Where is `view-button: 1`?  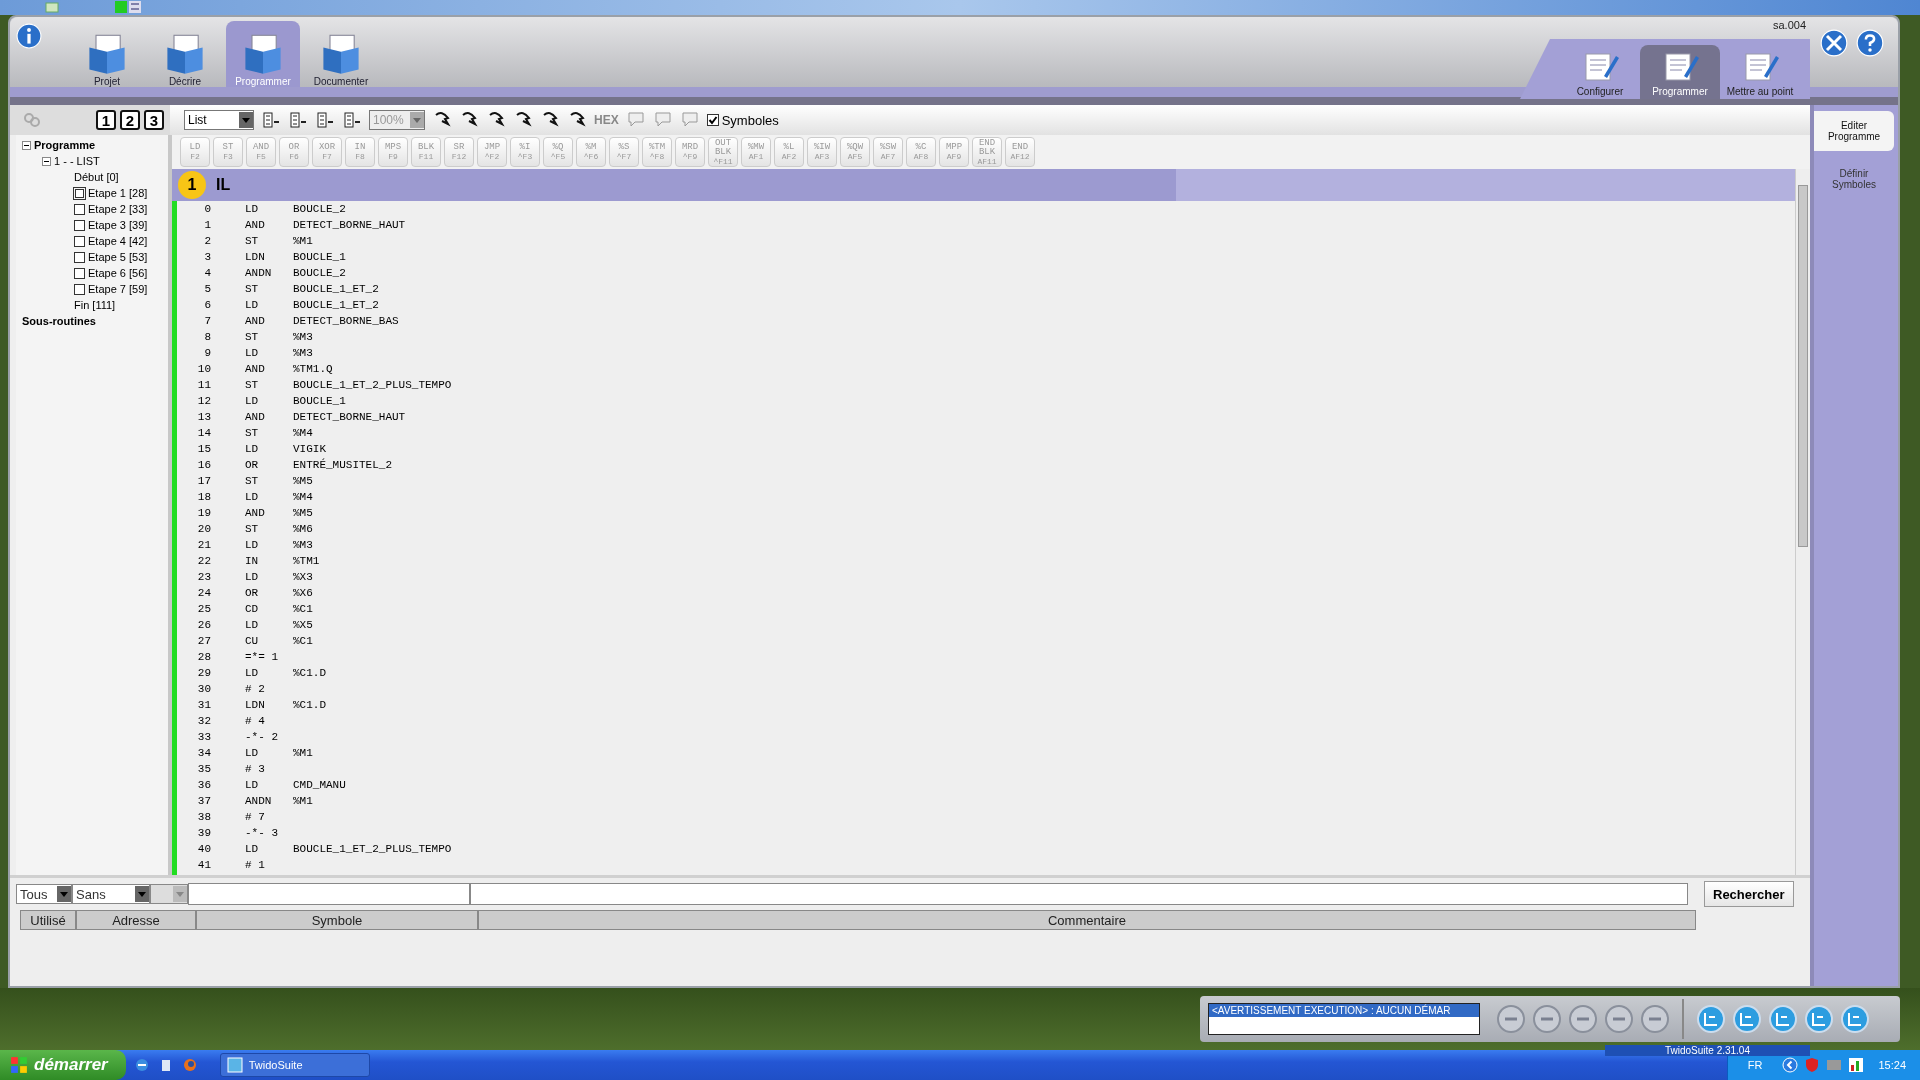 view-button: 1 is located at coordinates (106, 120).